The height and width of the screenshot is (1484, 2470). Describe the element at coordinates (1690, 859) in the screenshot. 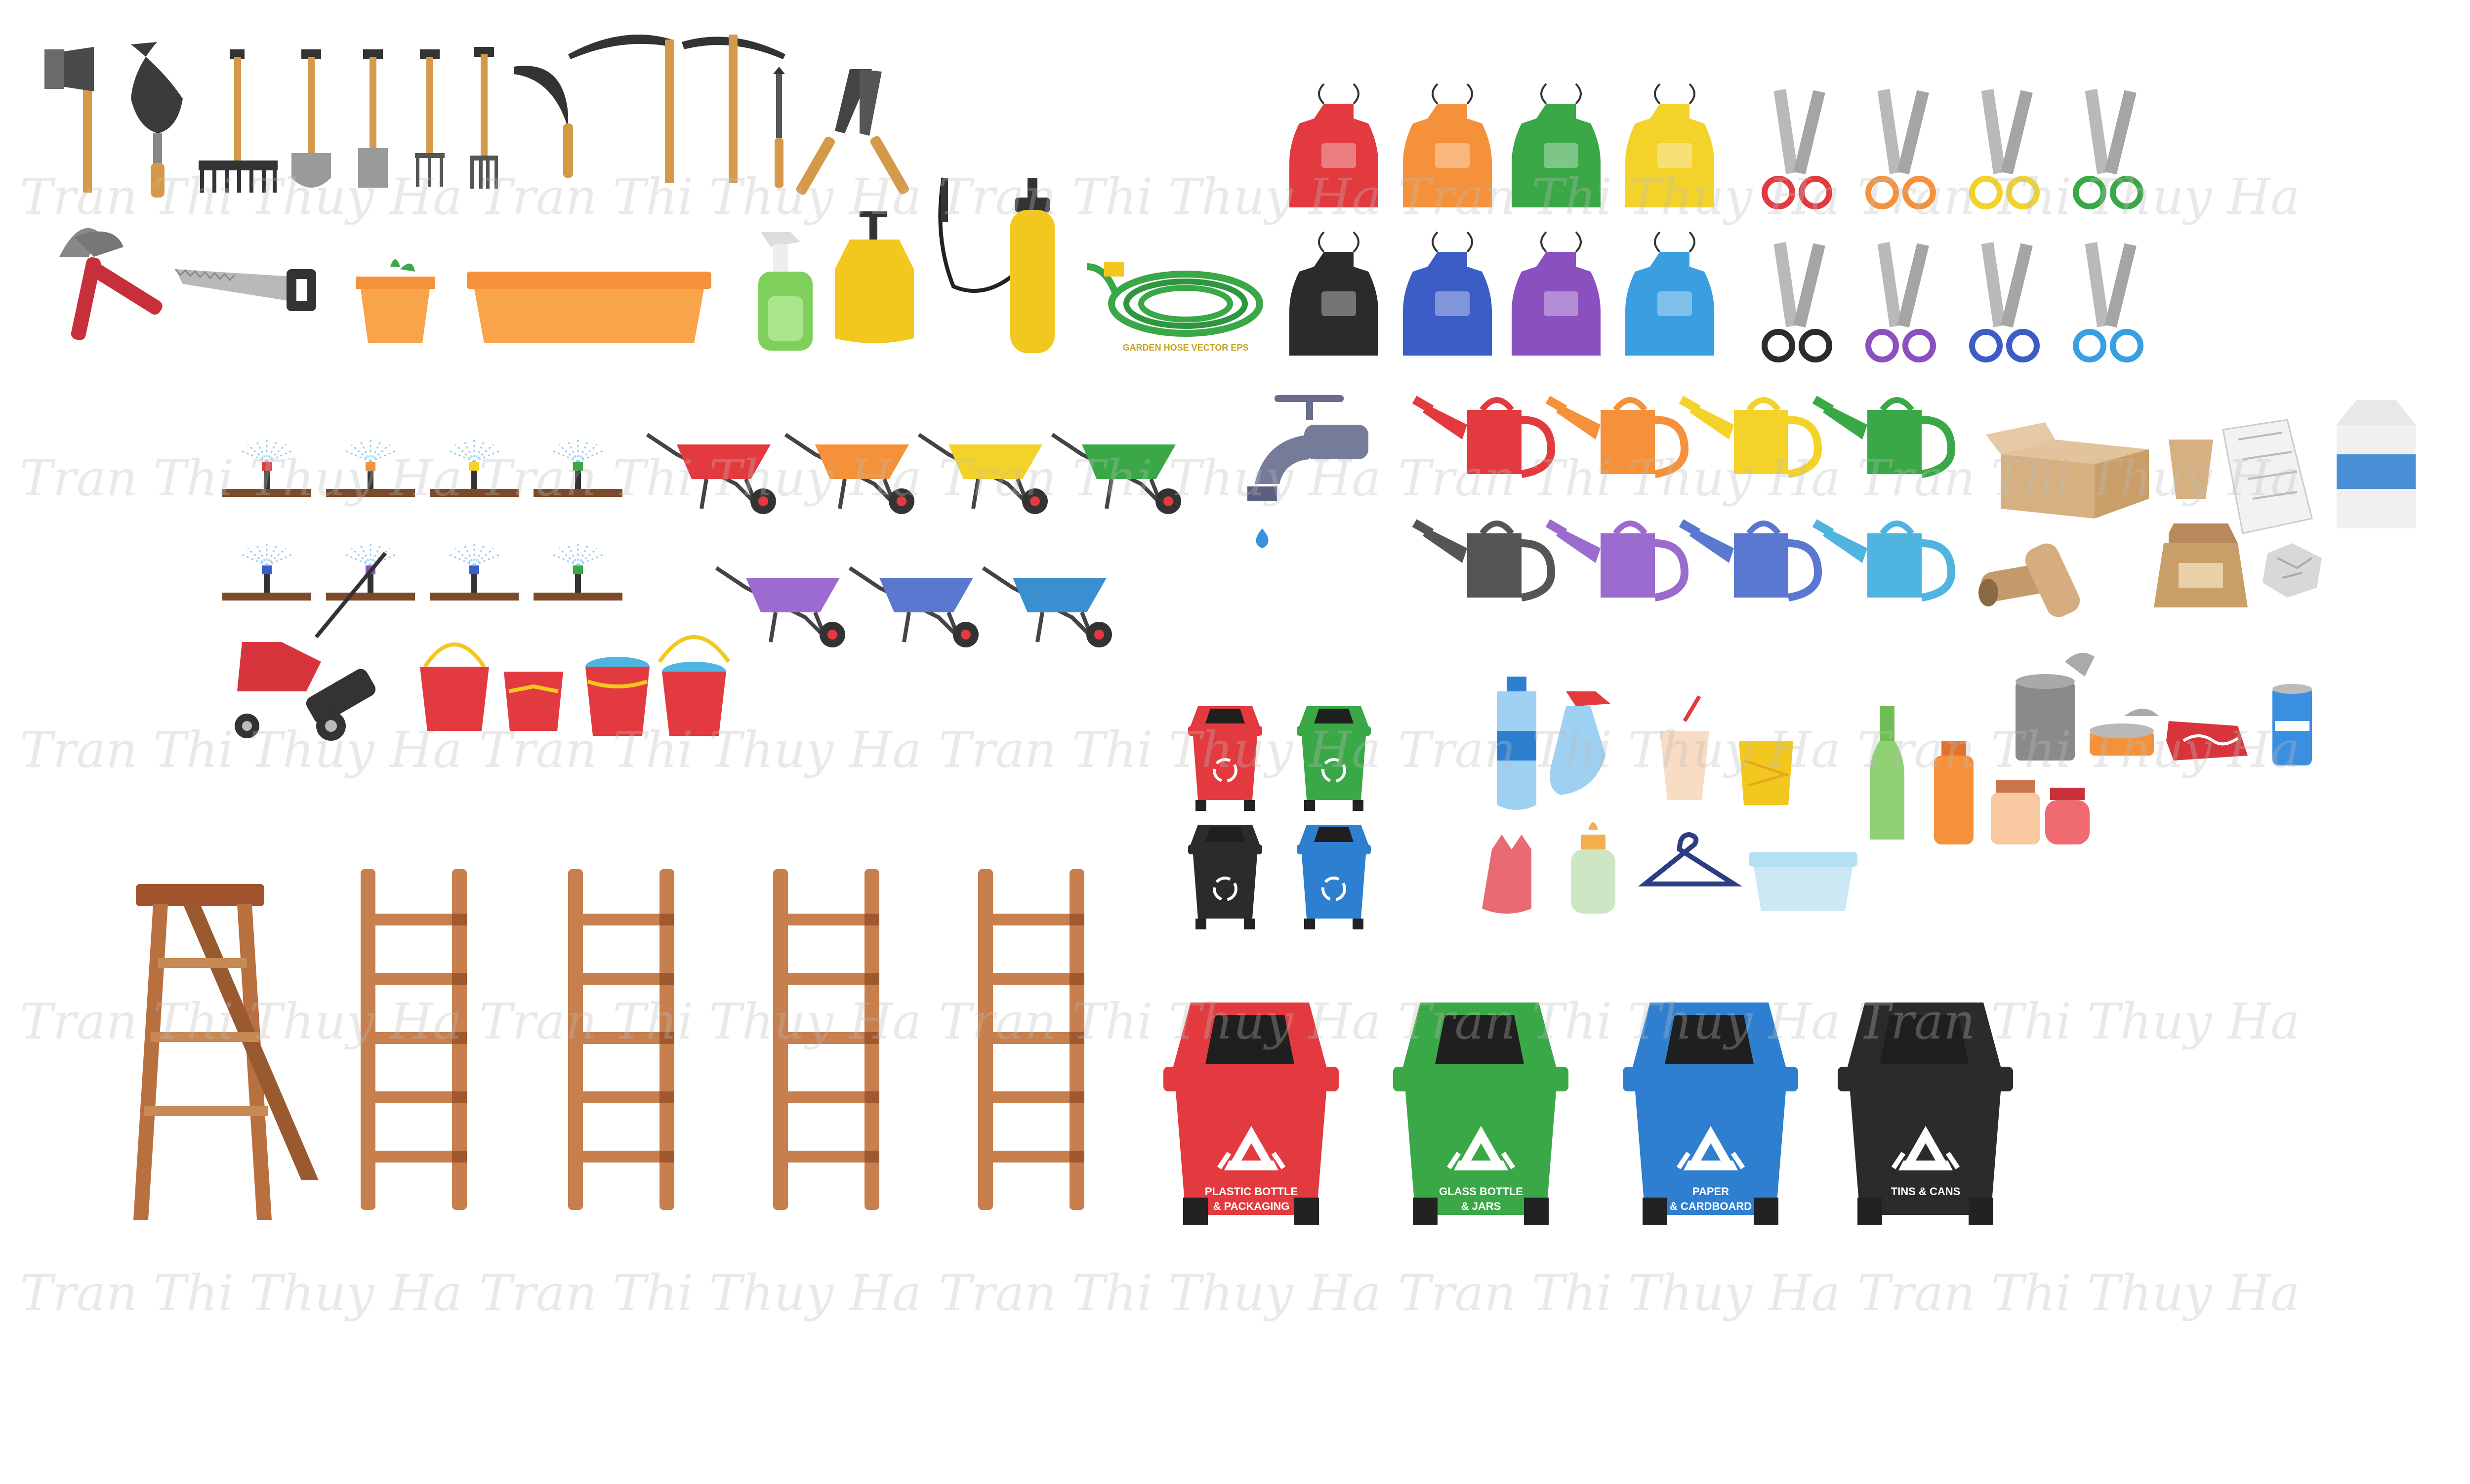

I see `hanger-icon` at that location.